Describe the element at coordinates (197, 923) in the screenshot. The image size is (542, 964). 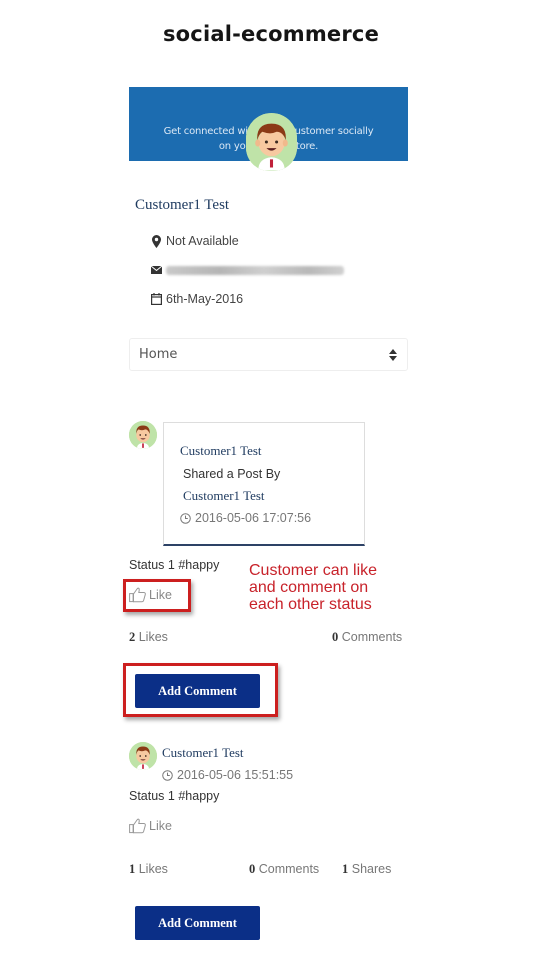
I see `post-2-add-comment-button: Add Comment` at that location.